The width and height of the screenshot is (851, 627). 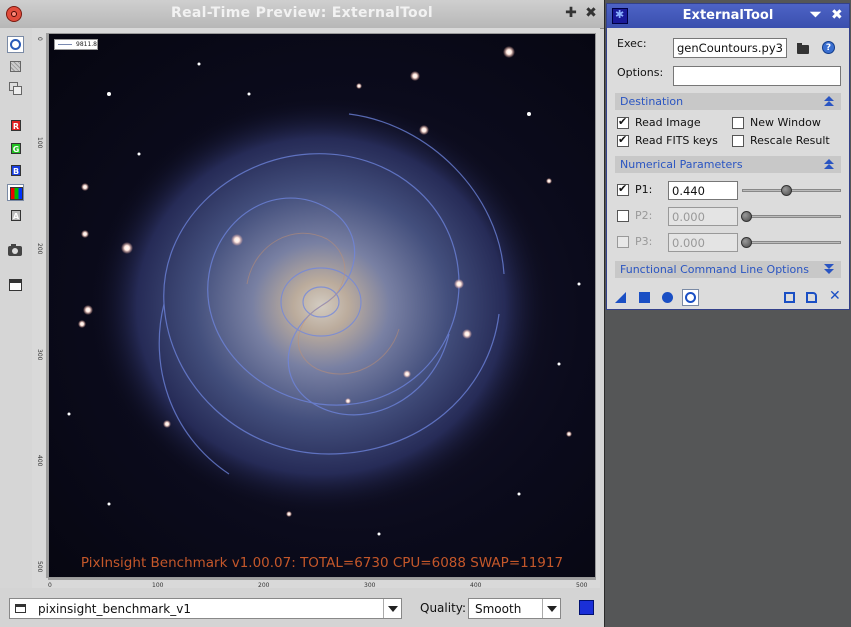 I want to click on contour-legend-value: 9811.8, so click(x=86, y=44).